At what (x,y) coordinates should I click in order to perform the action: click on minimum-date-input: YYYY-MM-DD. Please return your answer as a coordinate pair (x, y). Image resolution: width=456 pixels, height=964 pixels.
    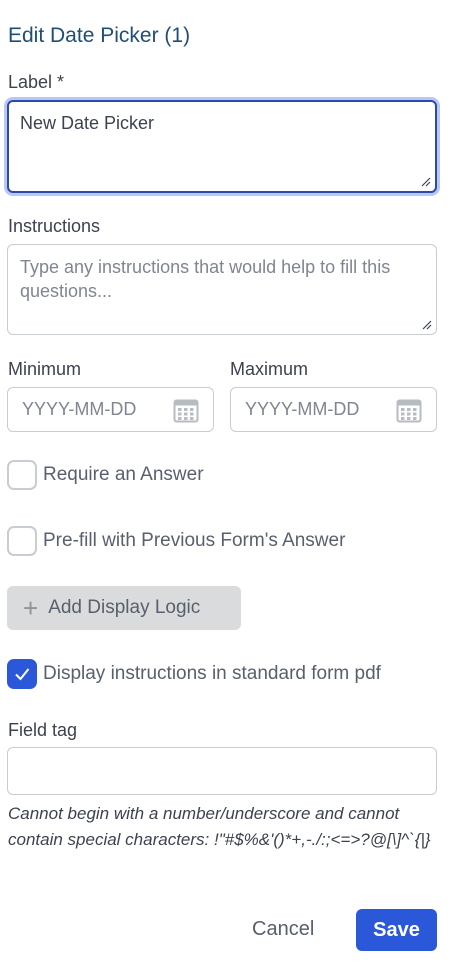
    Looking at the image, I should click on (110, 409).